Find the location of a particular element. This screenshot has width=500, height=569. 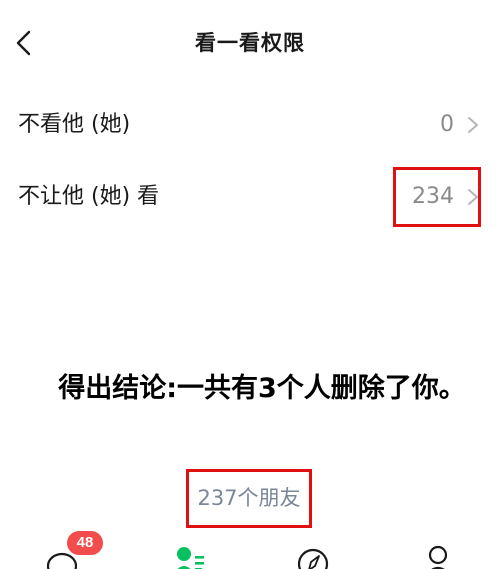

compass-icon is located at coordinates (313, 558).